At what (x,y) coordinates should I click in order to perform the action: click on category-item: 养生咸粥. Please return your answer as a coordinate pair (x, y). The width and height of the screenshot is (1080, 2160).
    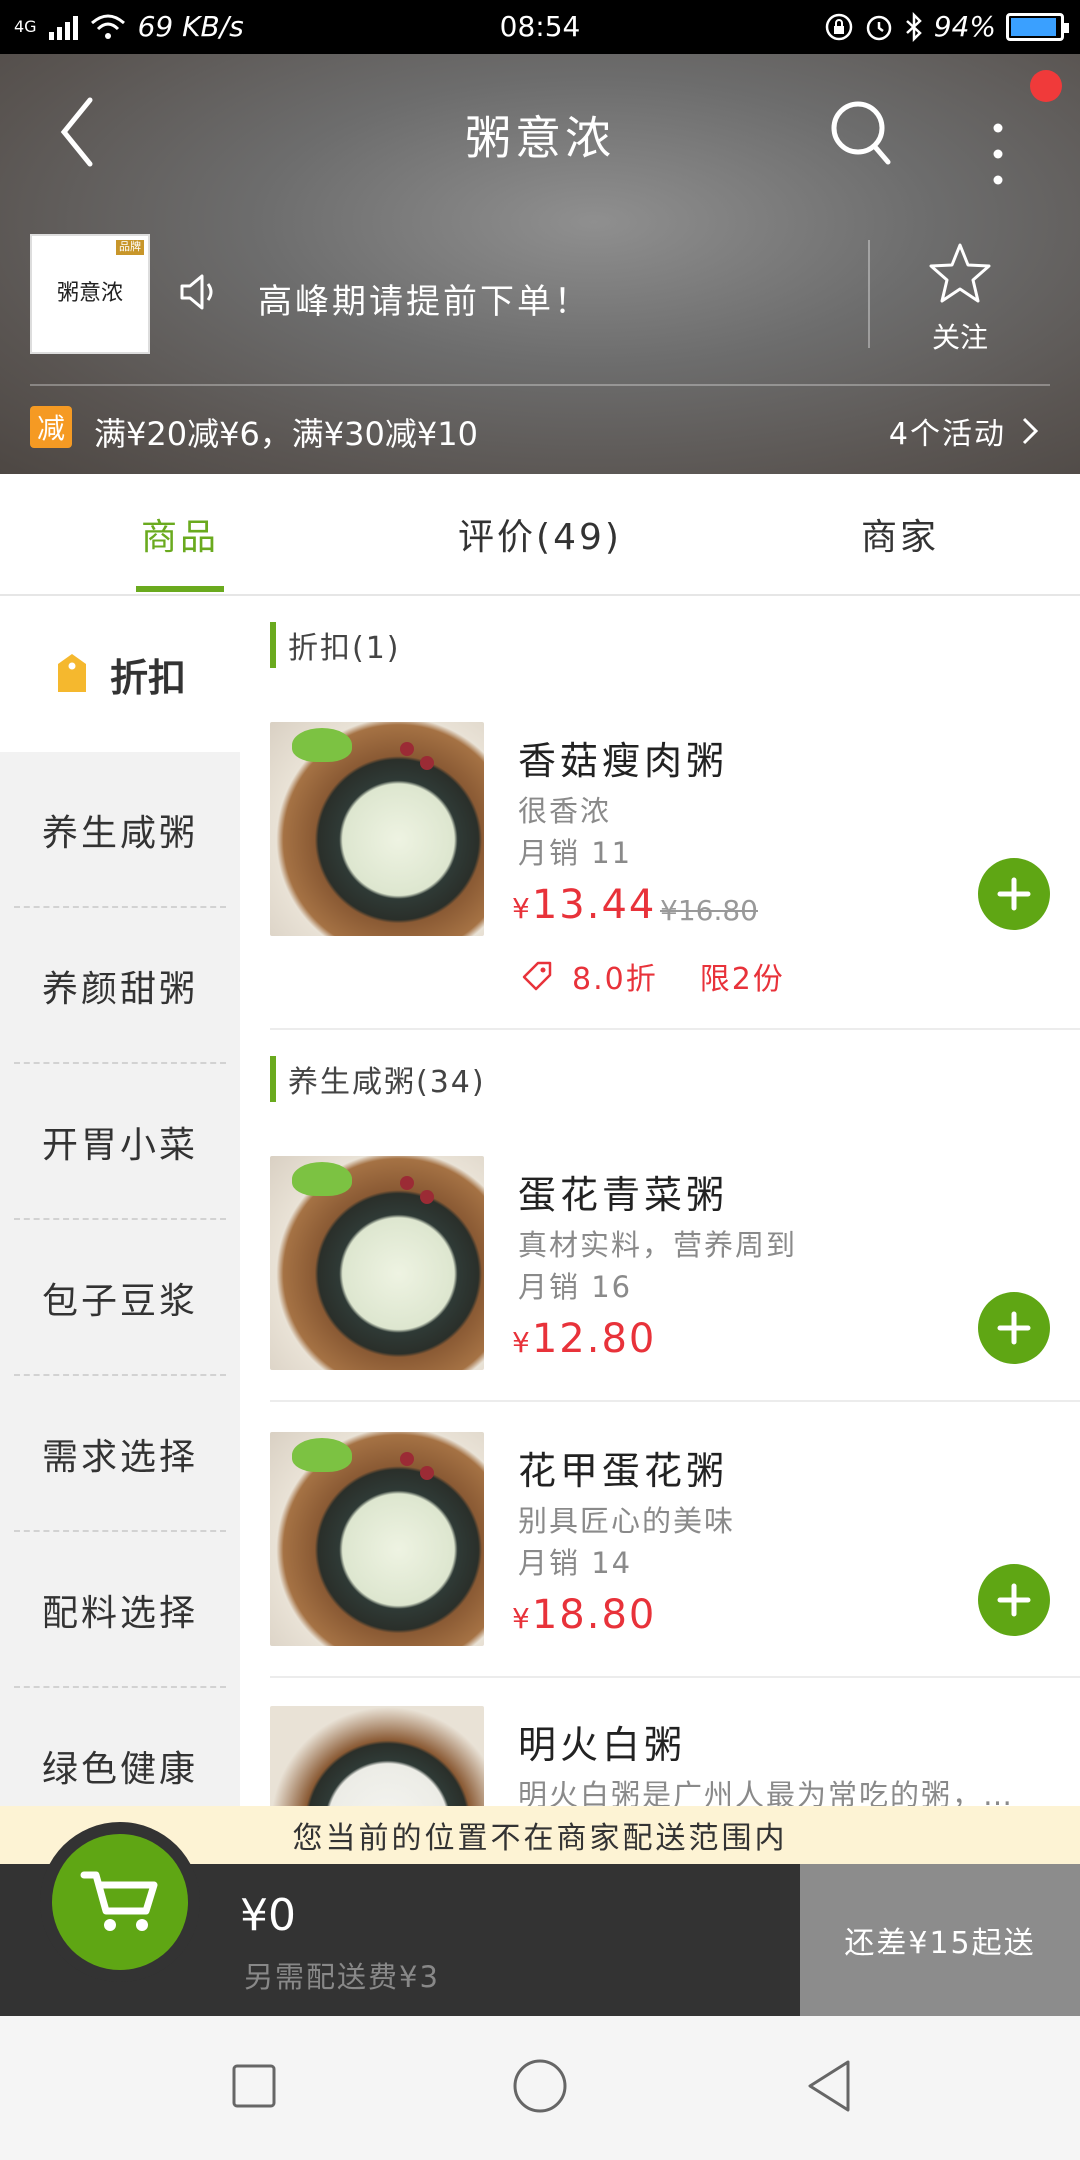
    Looking at the image, I should click on (120, 830).